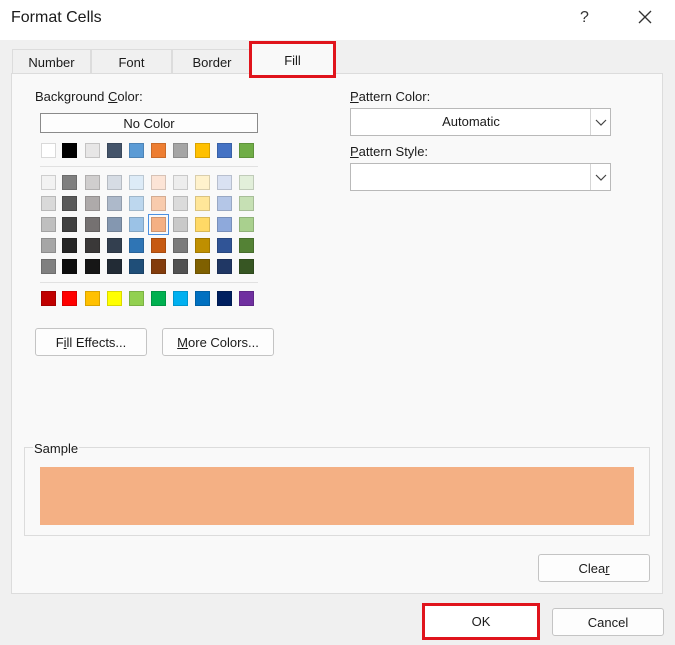 This screenshot has width=675, height=645. Describe the element at coordinates (56, 448) in the screenshot. I see `sample-label: Sample` at that location.